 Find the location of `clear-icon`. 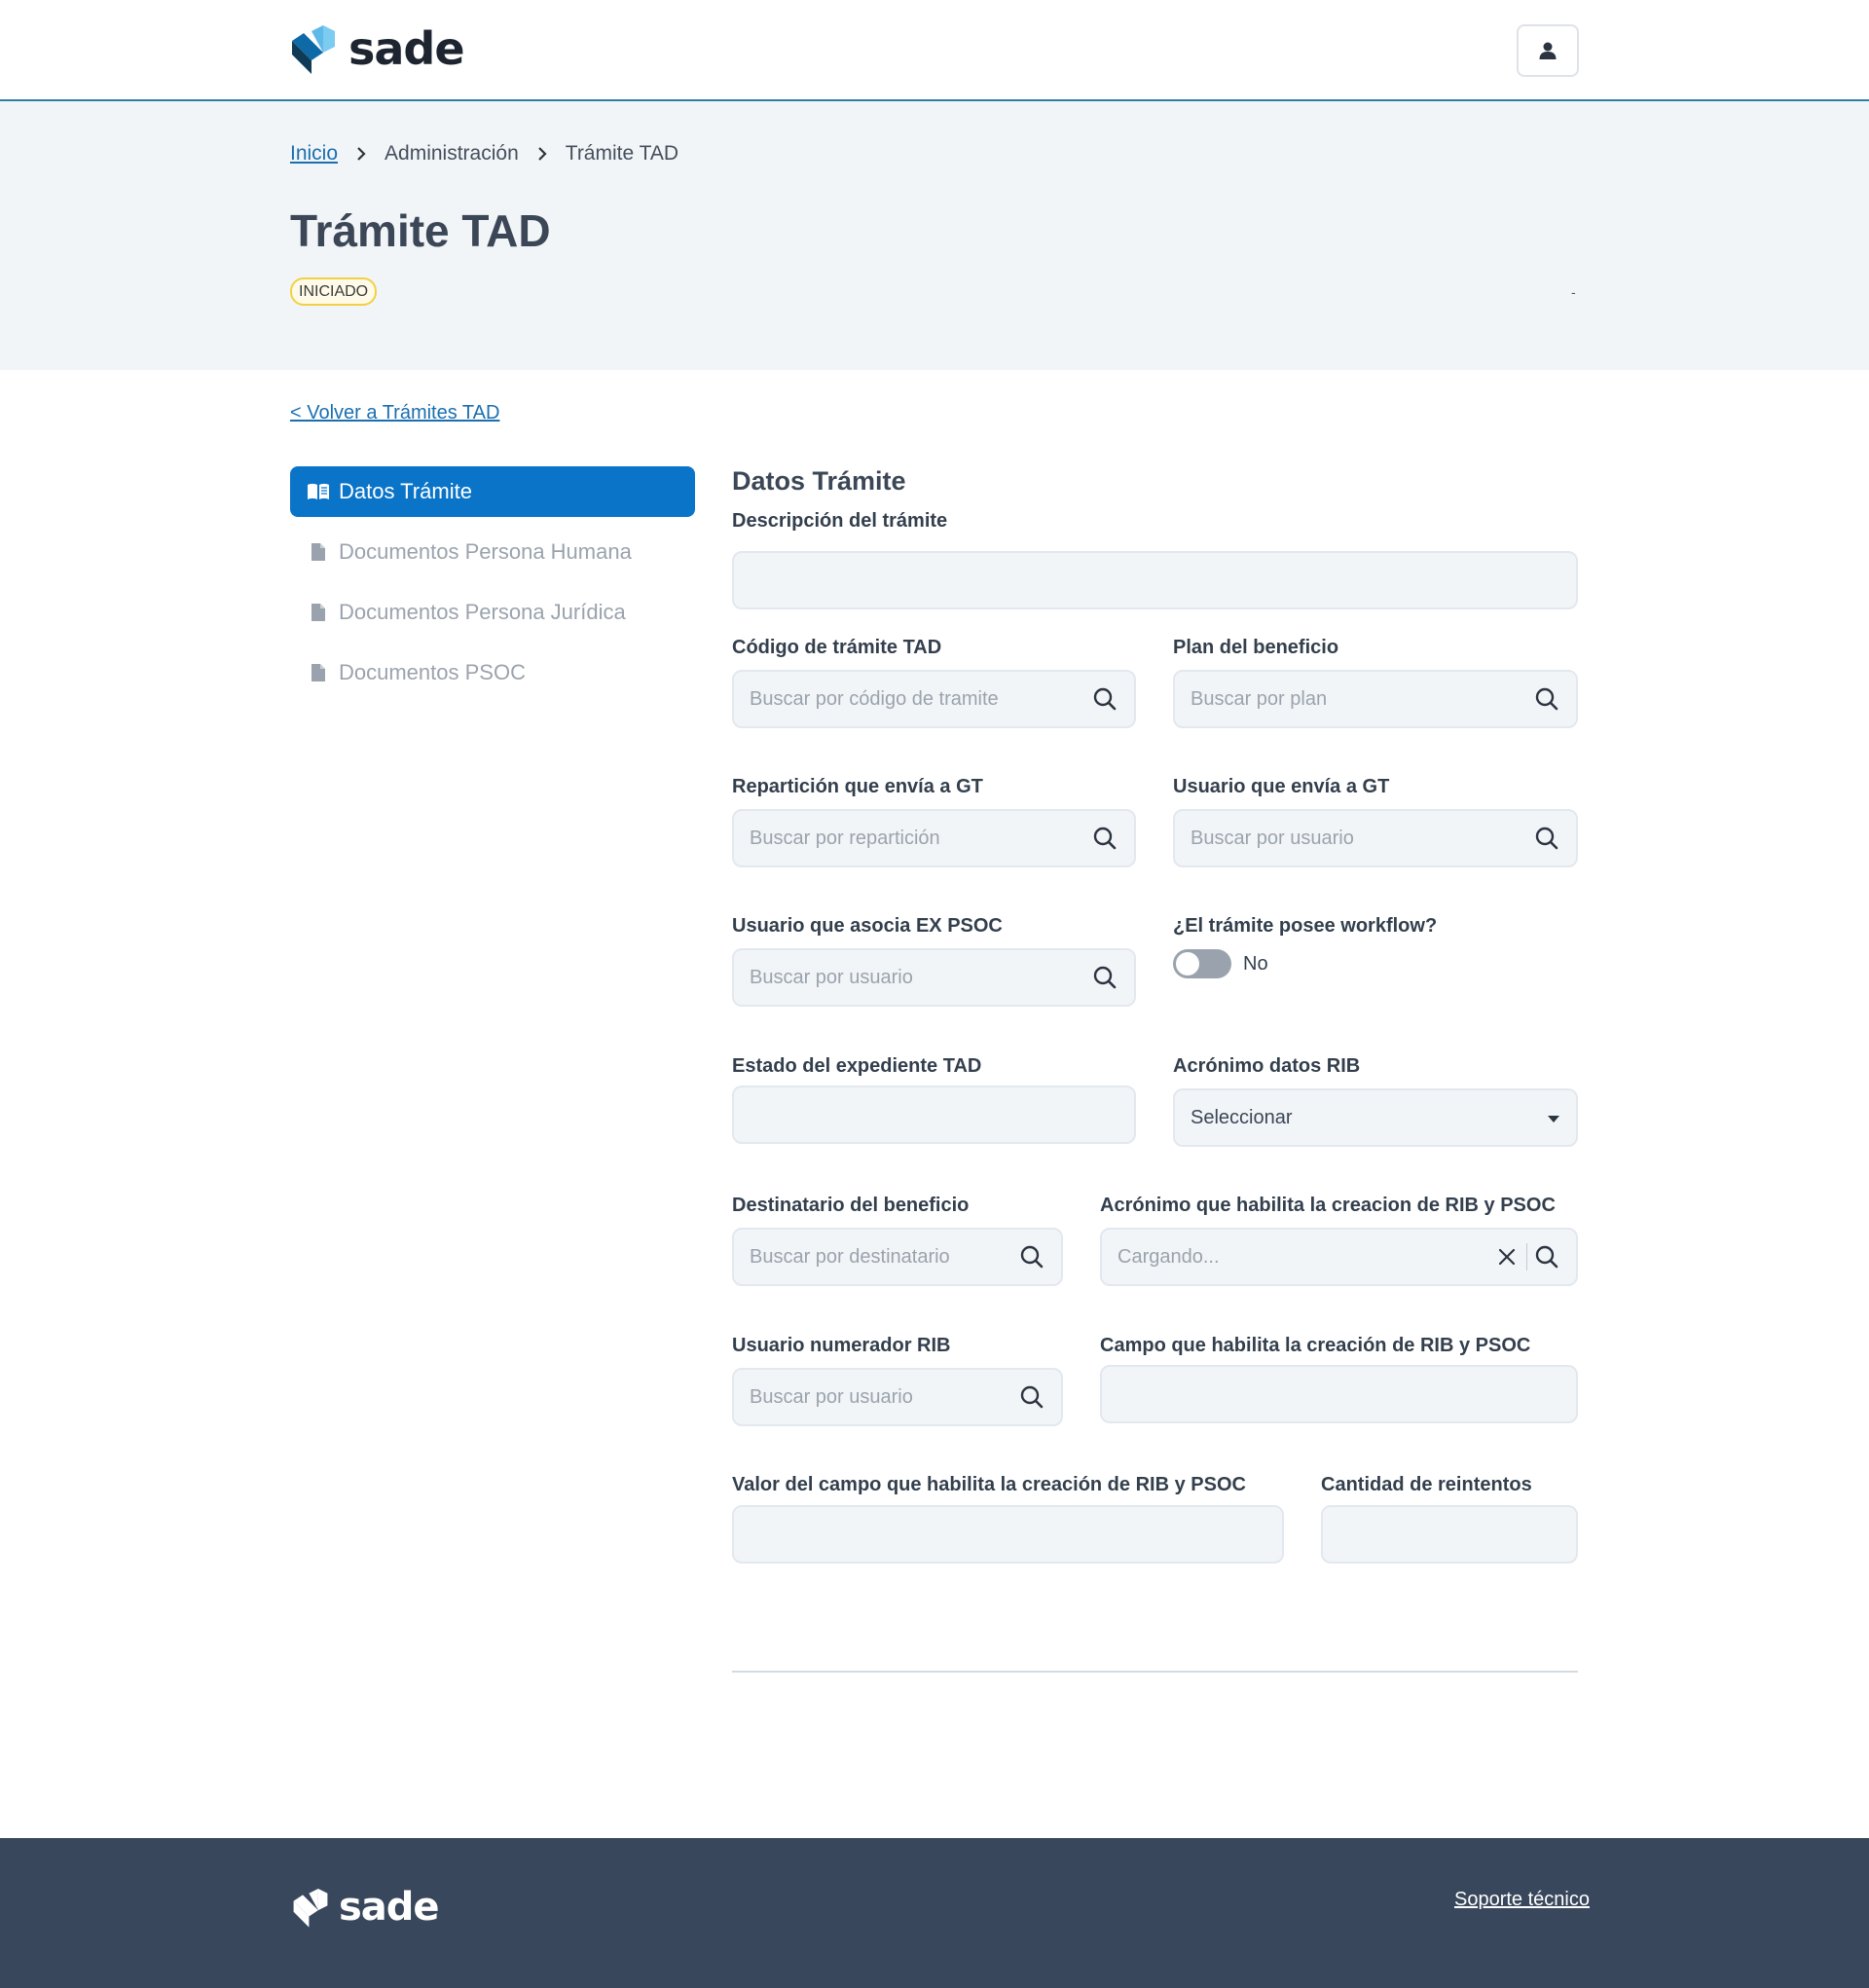

clear-icon is located at coordinates (1507, 1256).